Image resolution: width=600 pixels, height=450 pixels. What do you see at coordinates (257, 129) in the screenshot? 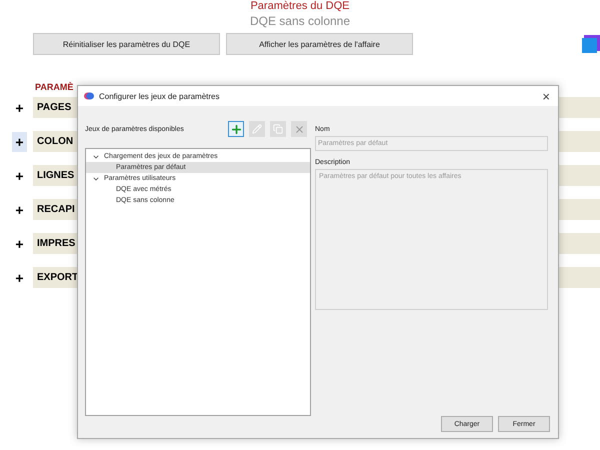
I see `pencil-icon` at bounding box center [257, 129].